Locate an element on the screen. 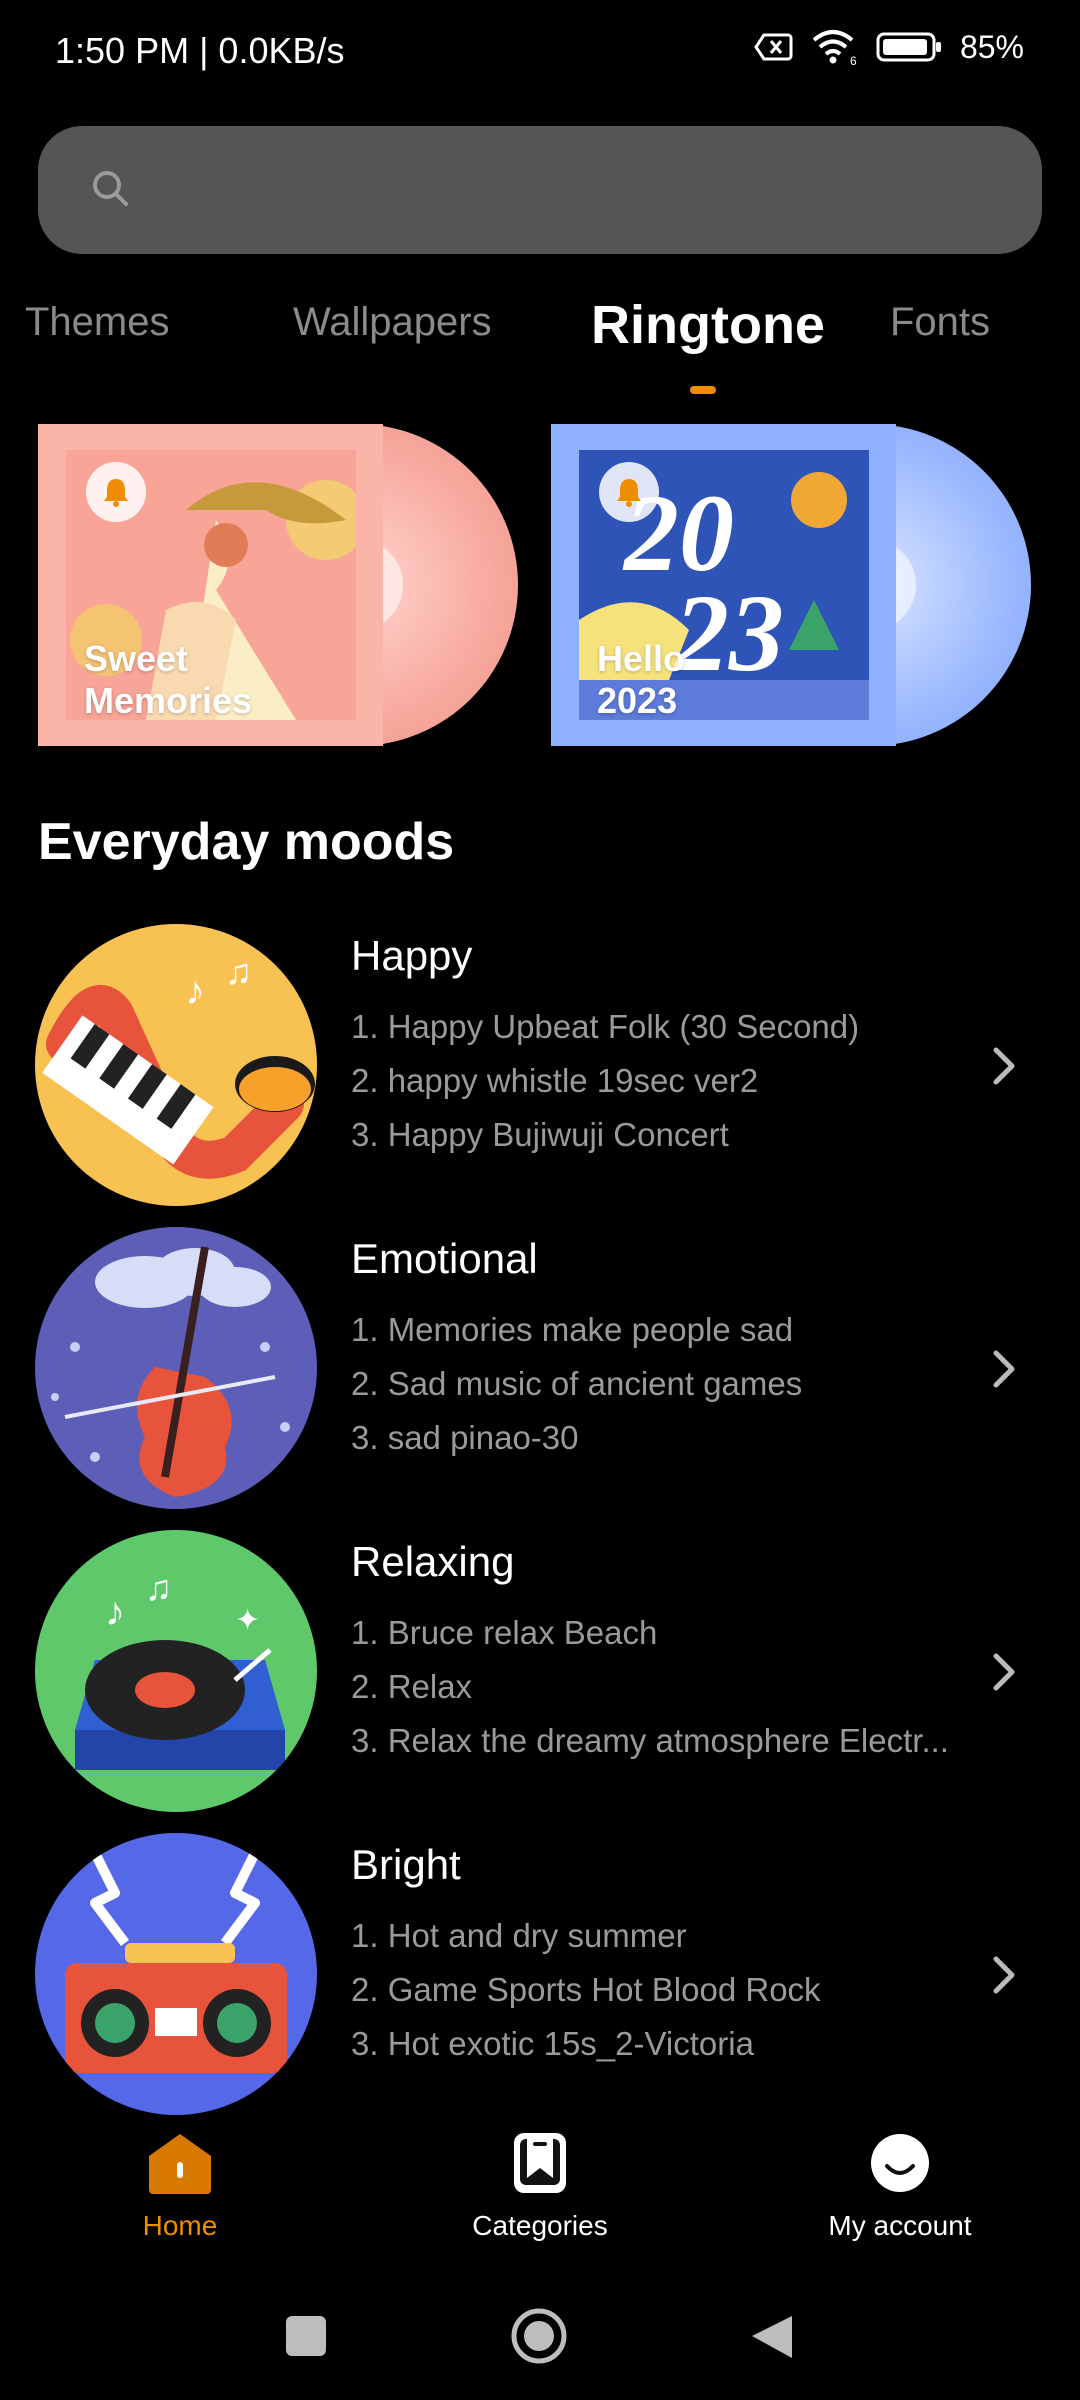 The image size is (1080, 2400). nav-my-account: My account is located at coordinates (900, 2186).